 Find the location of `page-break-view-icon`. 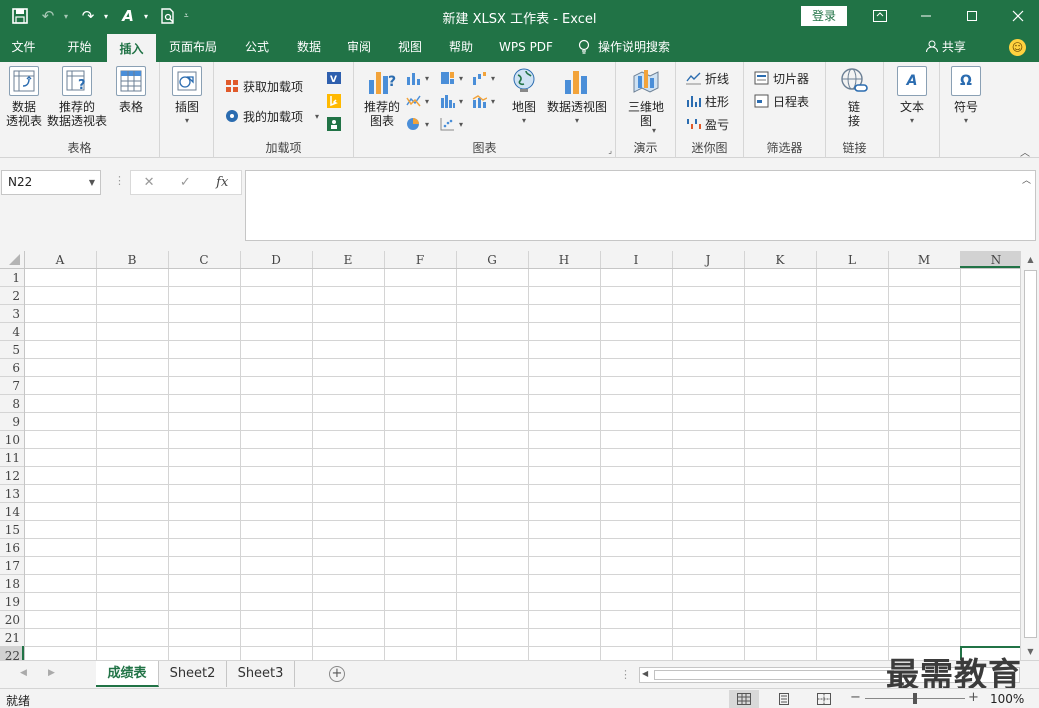

page-break-view-icon is located at coordinates (824, 699).